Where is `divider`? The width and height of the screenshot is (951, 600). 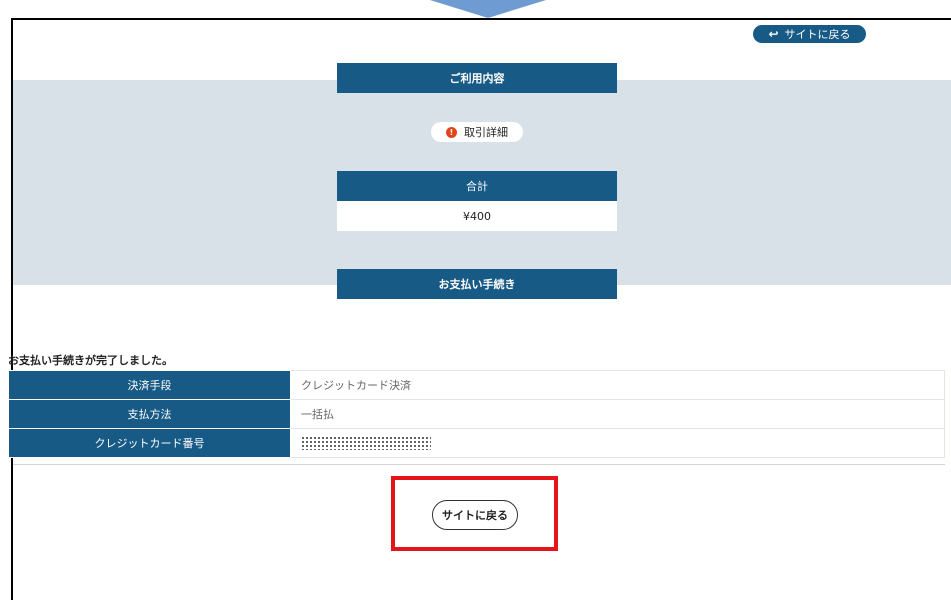 divider is located at coordinates (479, 464).